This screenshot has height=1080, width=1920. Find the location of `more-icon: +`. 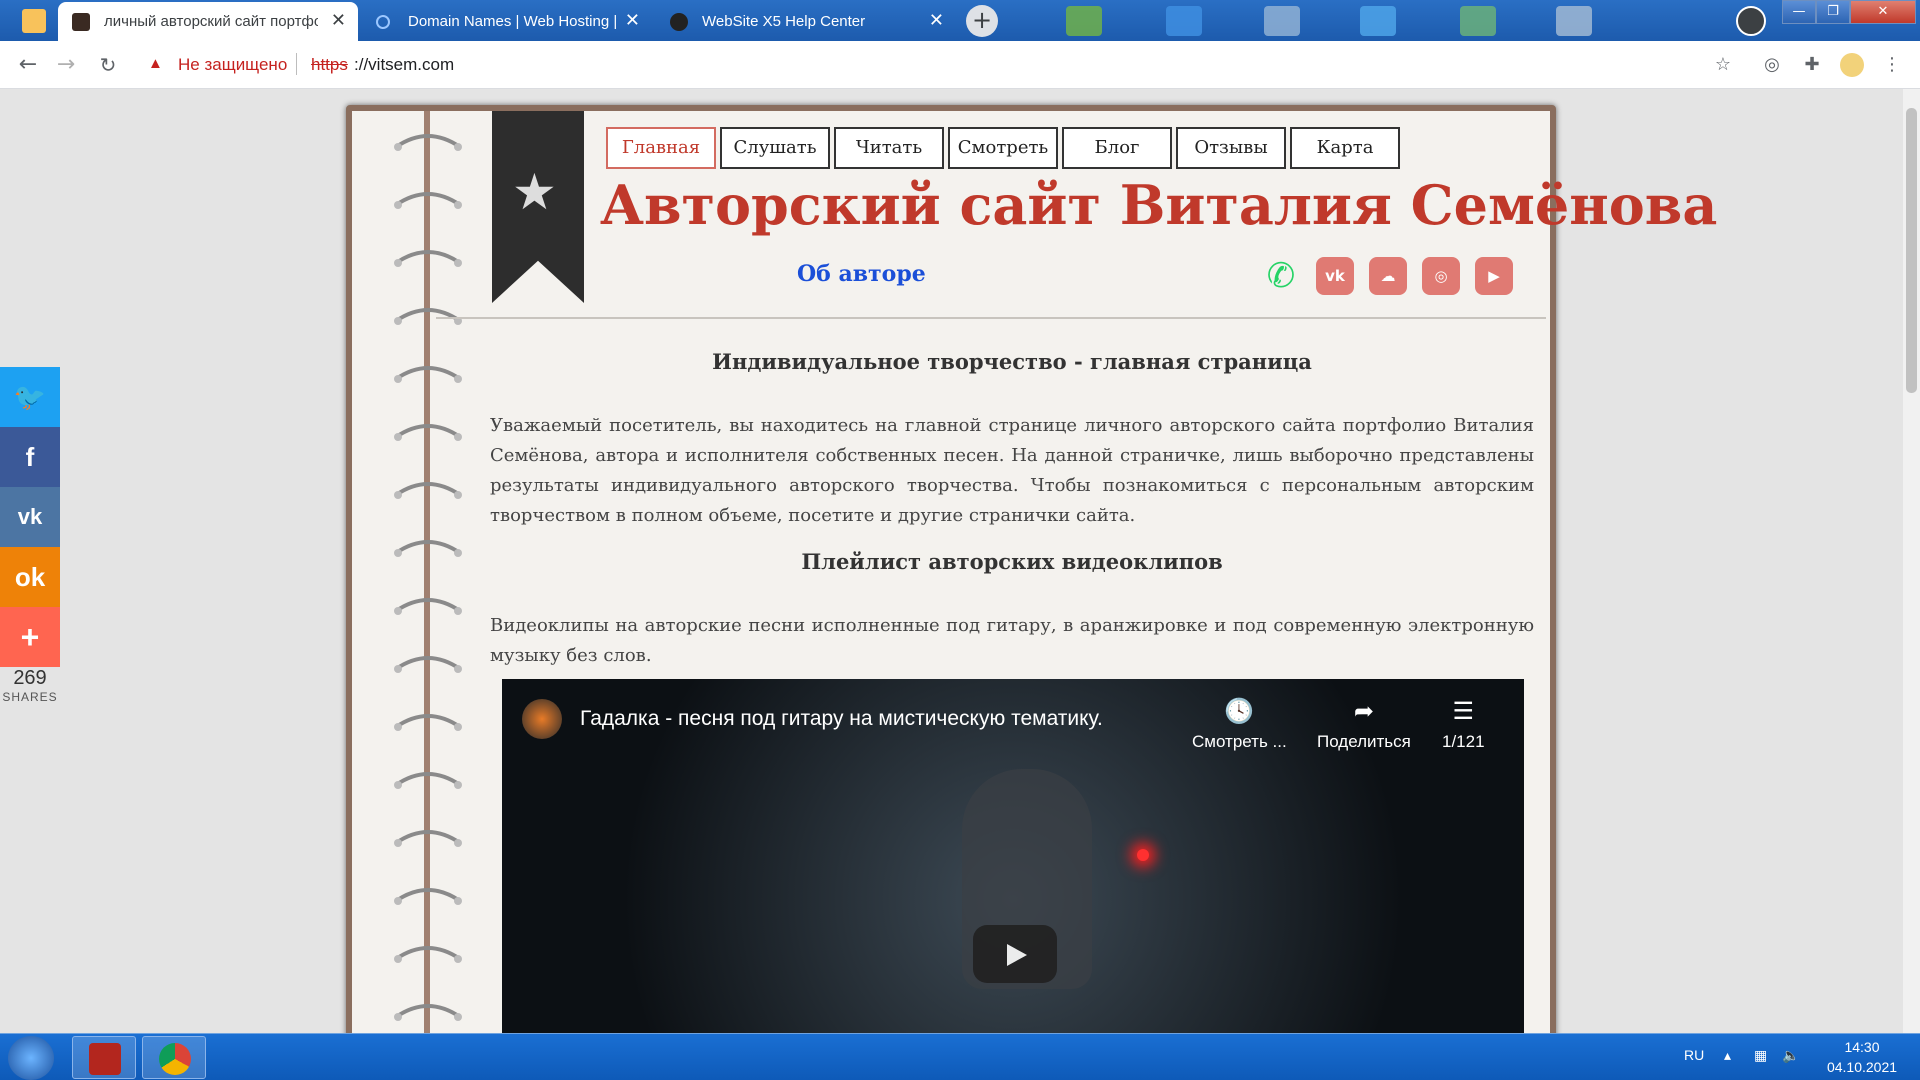

more-icon: + is located at coordinates (30, 637).